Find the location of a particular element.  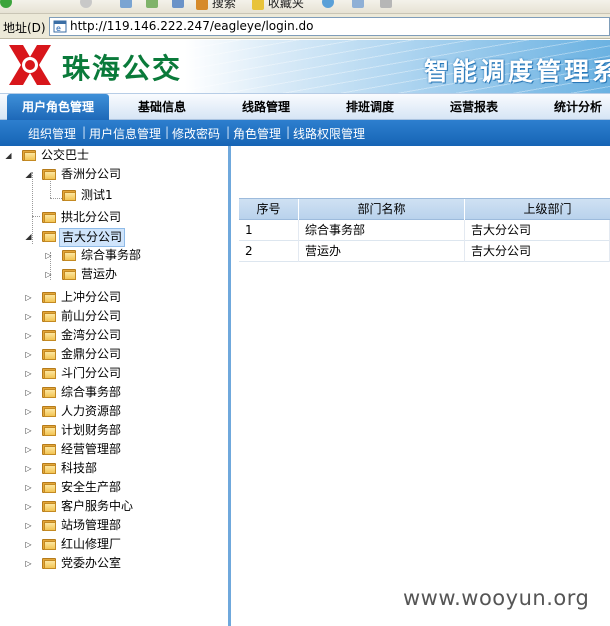

tree-node-label: 香洲分公司 is located at coordinates (91, 174).